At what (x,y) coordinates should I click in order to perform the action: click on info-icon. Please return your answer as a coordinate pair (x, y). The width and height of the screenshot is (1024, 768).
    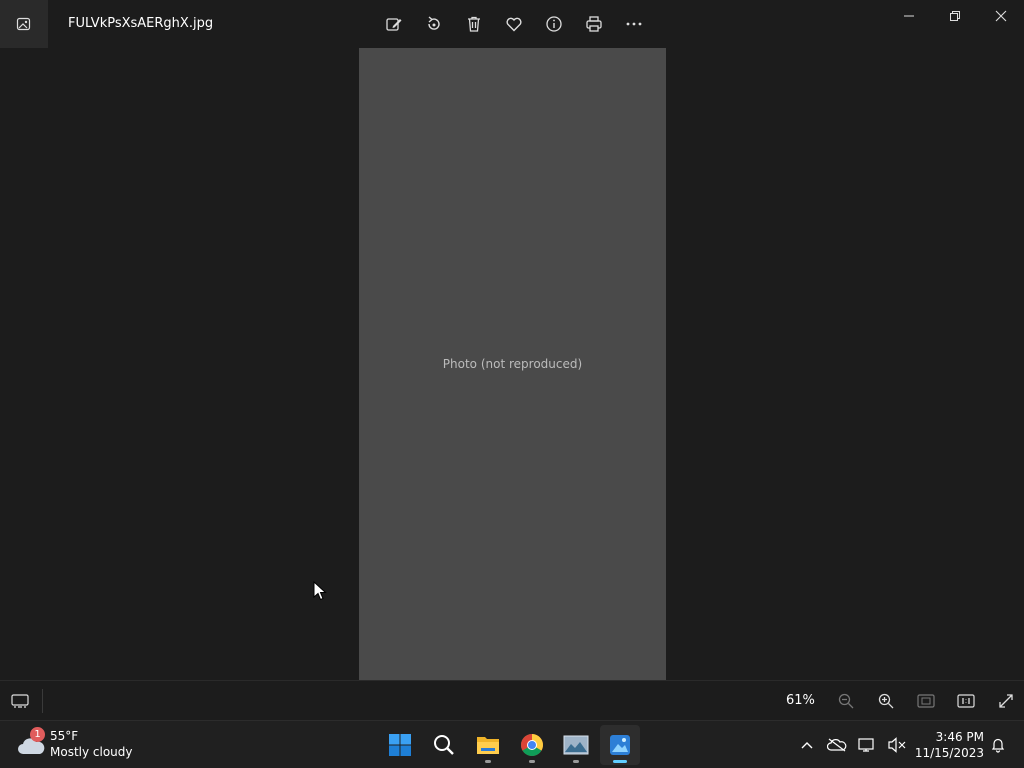
    Looking at the image, I should click on (554, 24).